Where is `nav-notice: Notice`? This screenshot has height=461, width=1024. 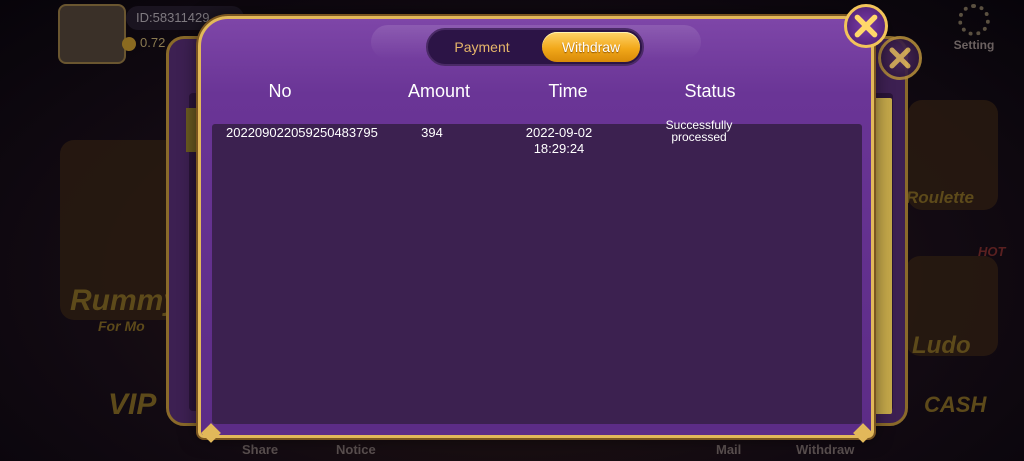 nav-notice: Notice is located at coordinates (356, 449).